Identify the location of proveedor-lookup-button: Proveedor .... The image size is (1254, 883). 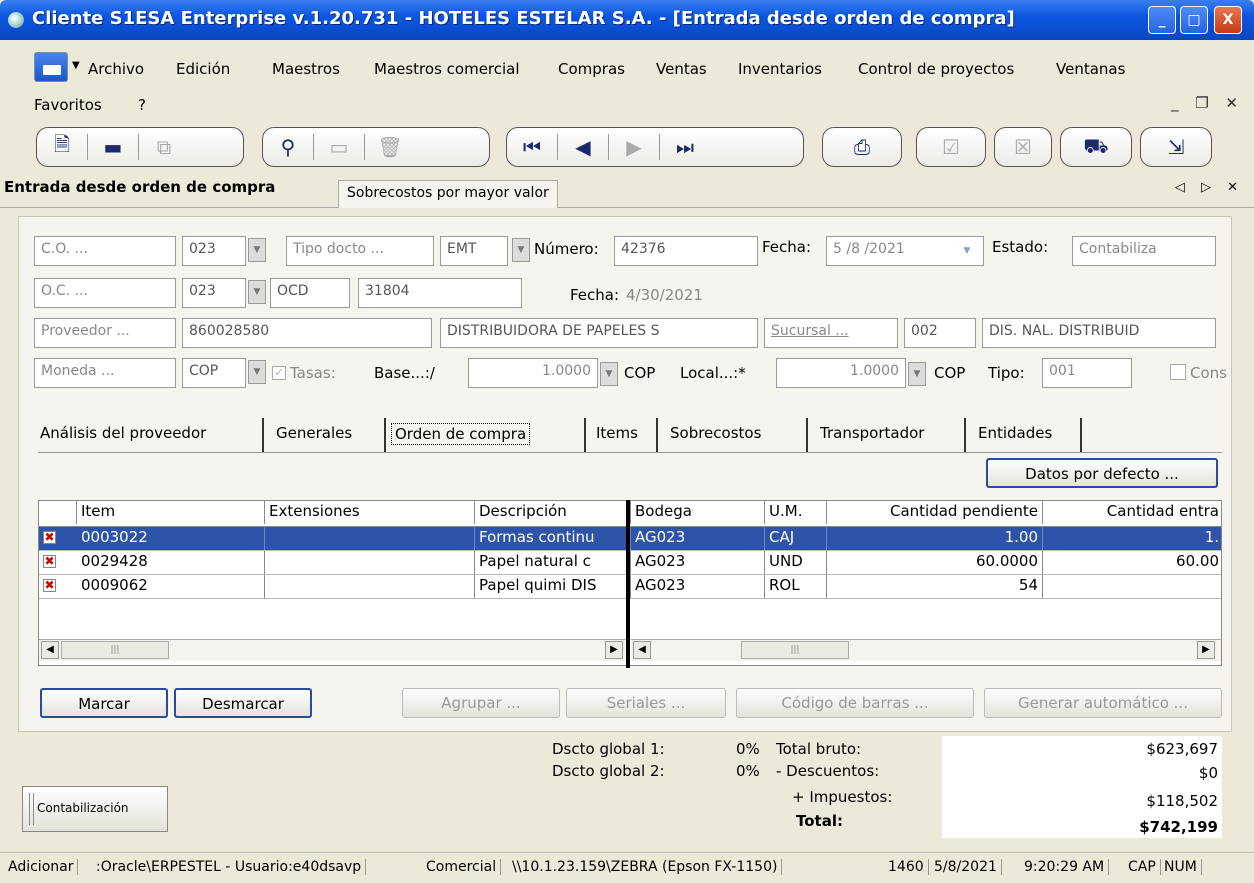
(105, 333).